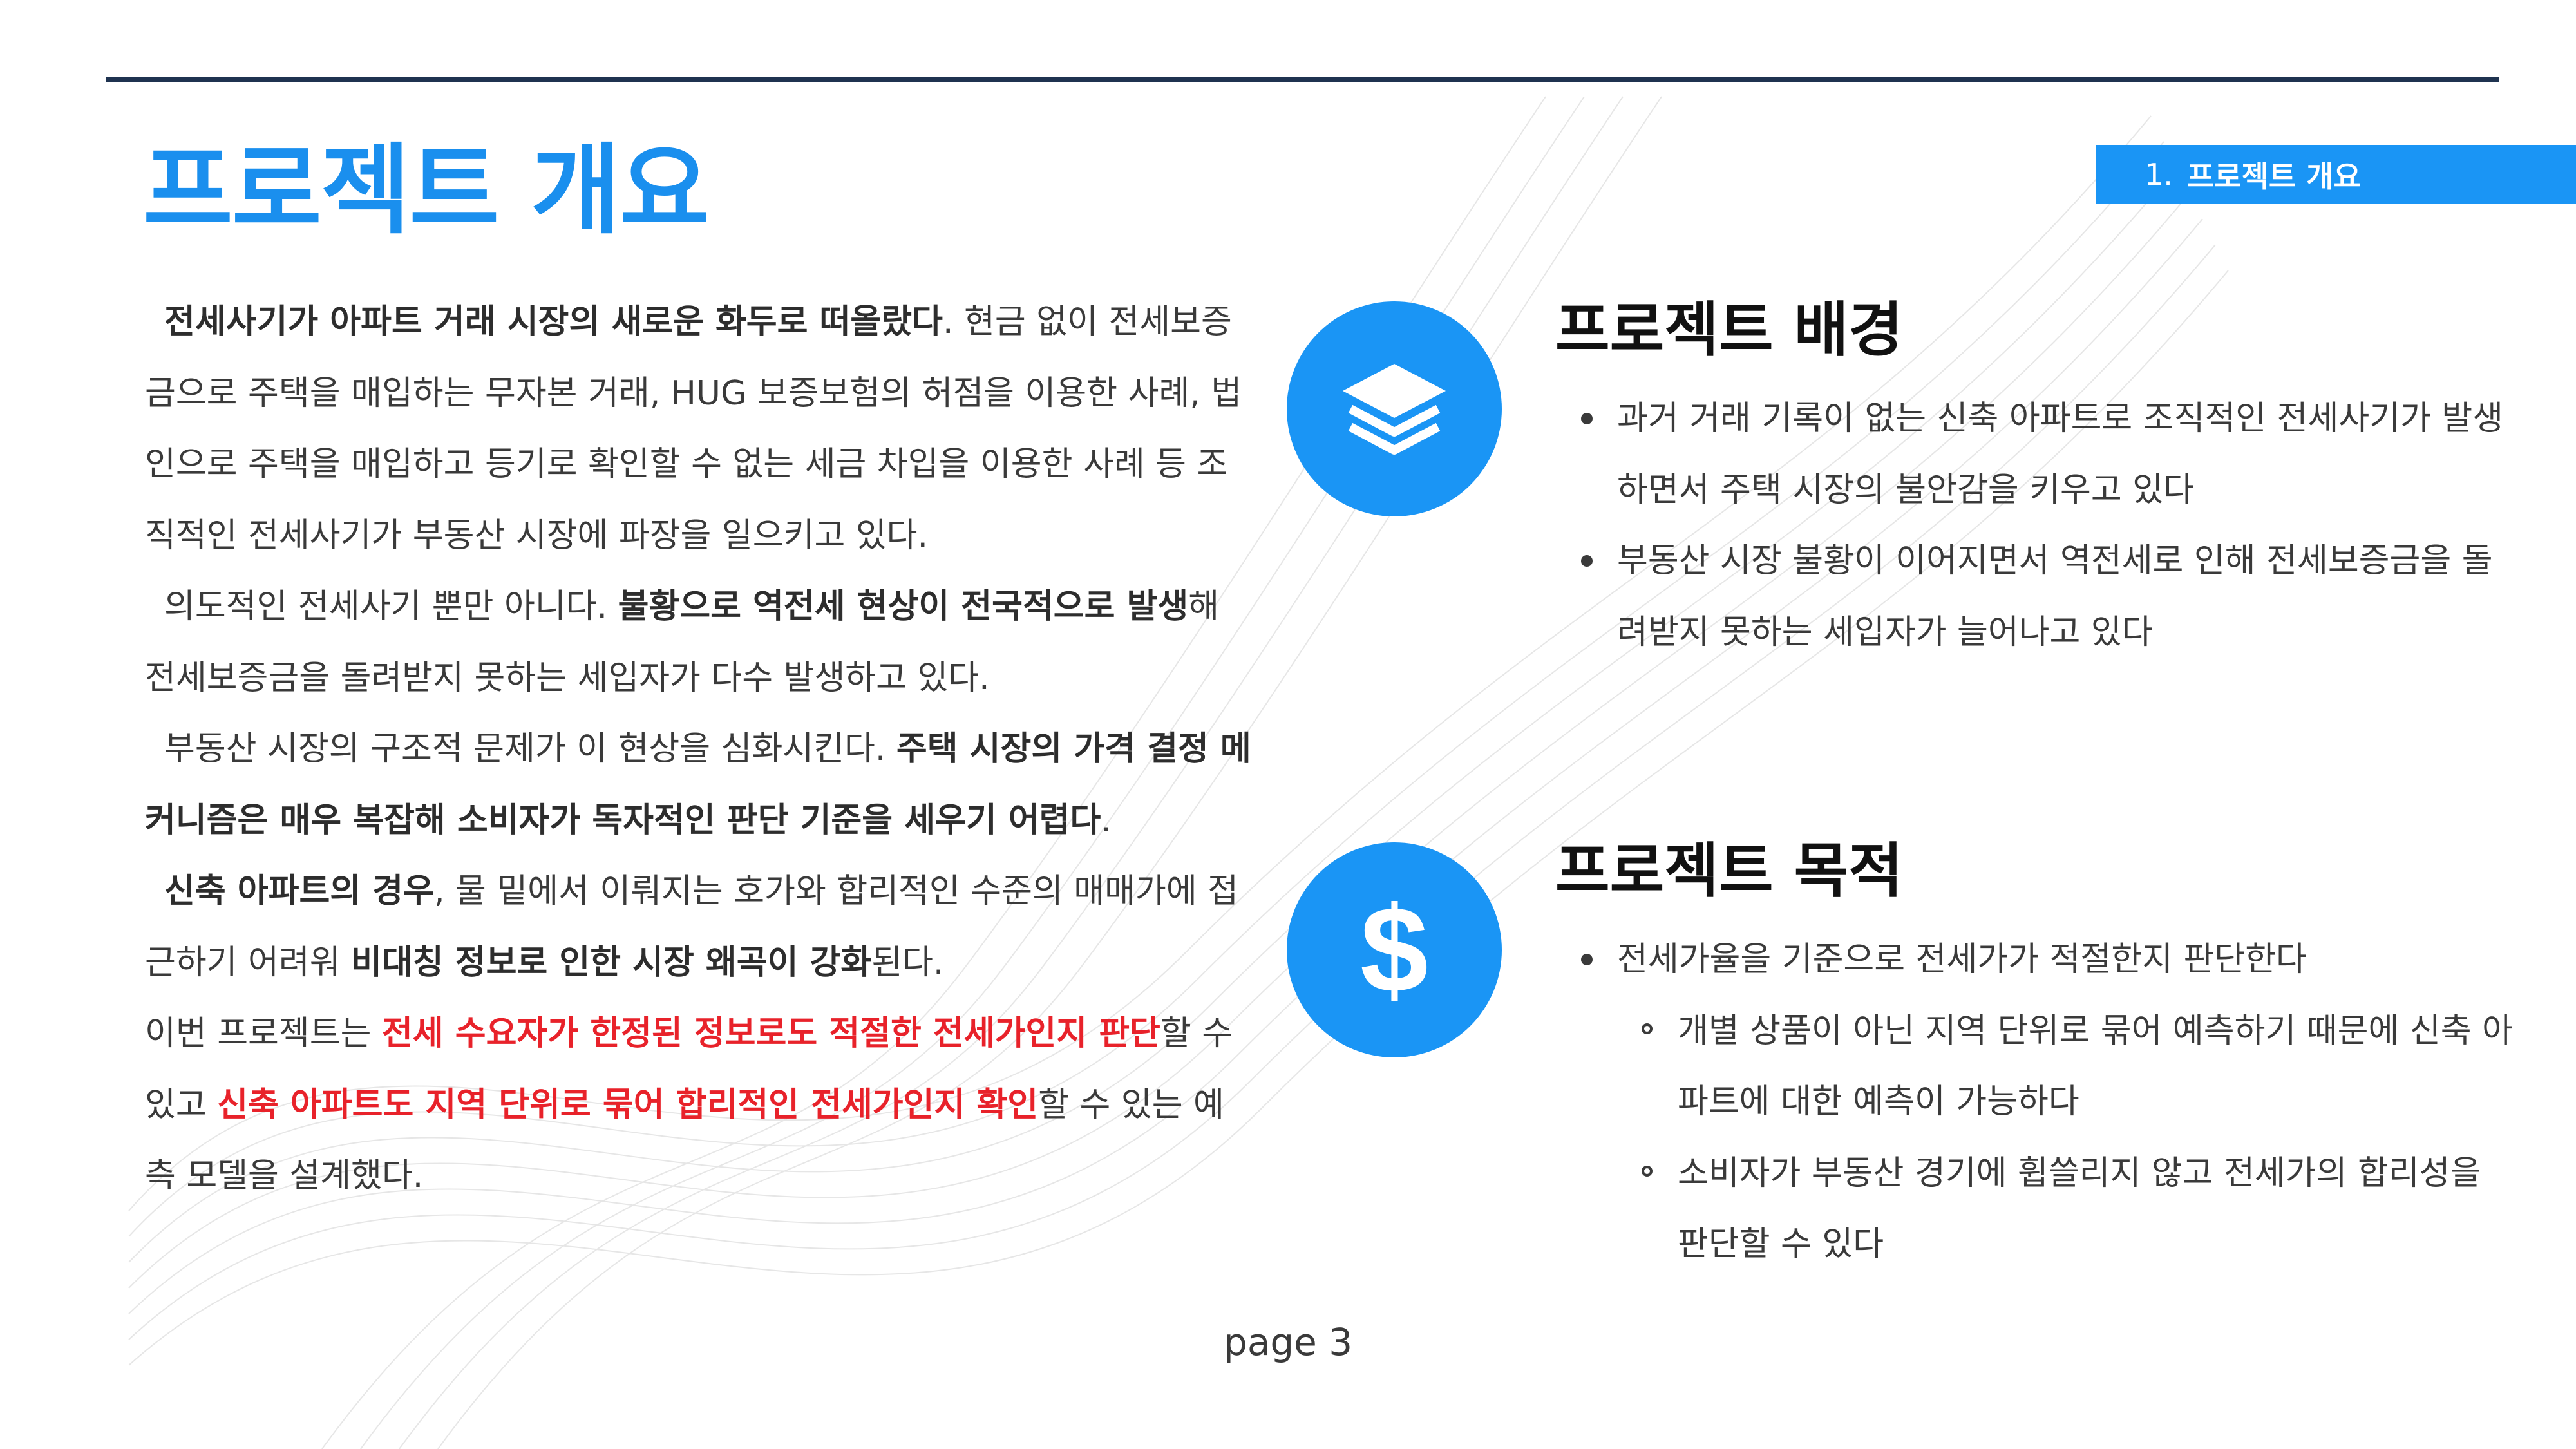  Describe the element at coordinates (2051, 960) in the screenshot. I see `list-item: 전세가율을 기준으로 전세가가 적절한지 판단한다` at that location.